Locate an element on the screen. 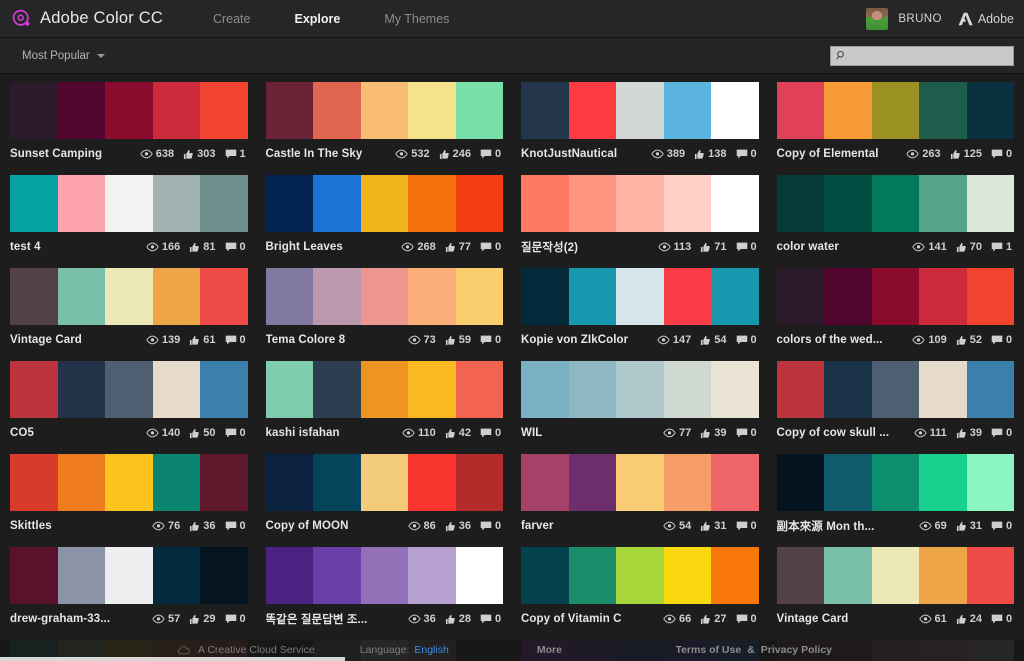 This screenshot has width=1024, height=661. theme-card: Vintage Card 139 61 0 is located at coordinates (129, 314).